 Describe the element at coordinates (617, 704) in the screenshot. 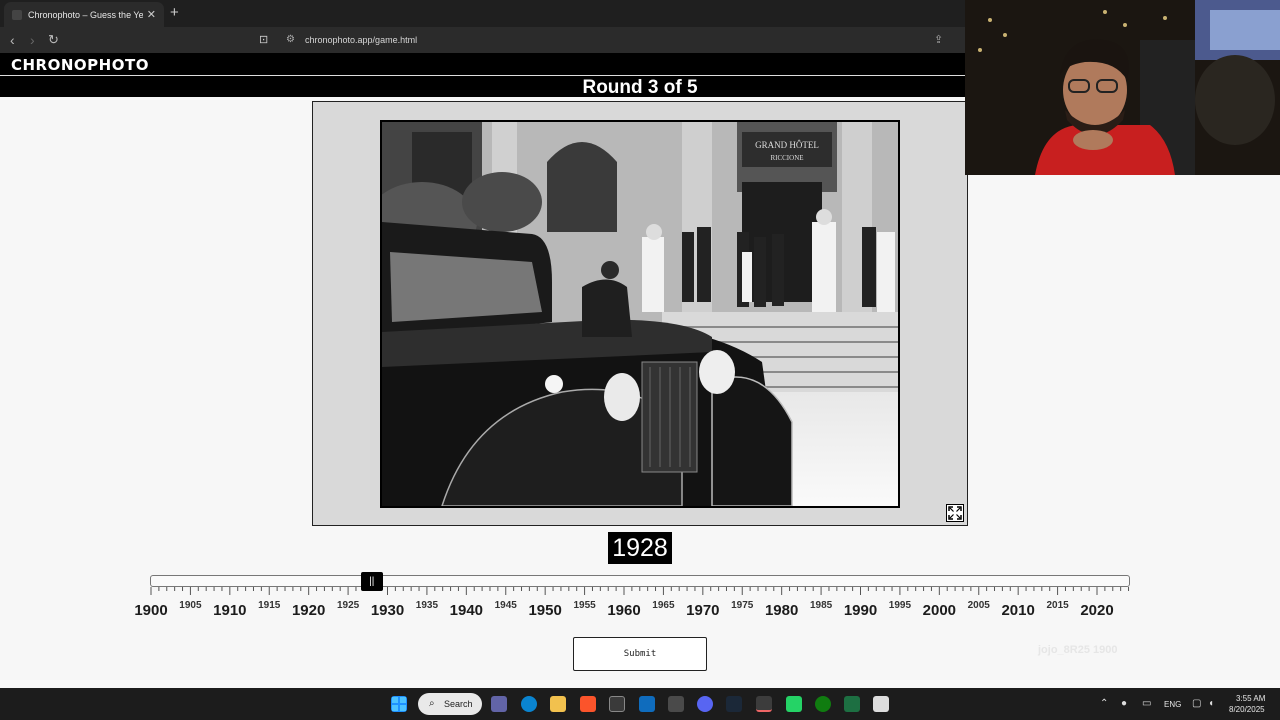

I see `store-icon` at that location.